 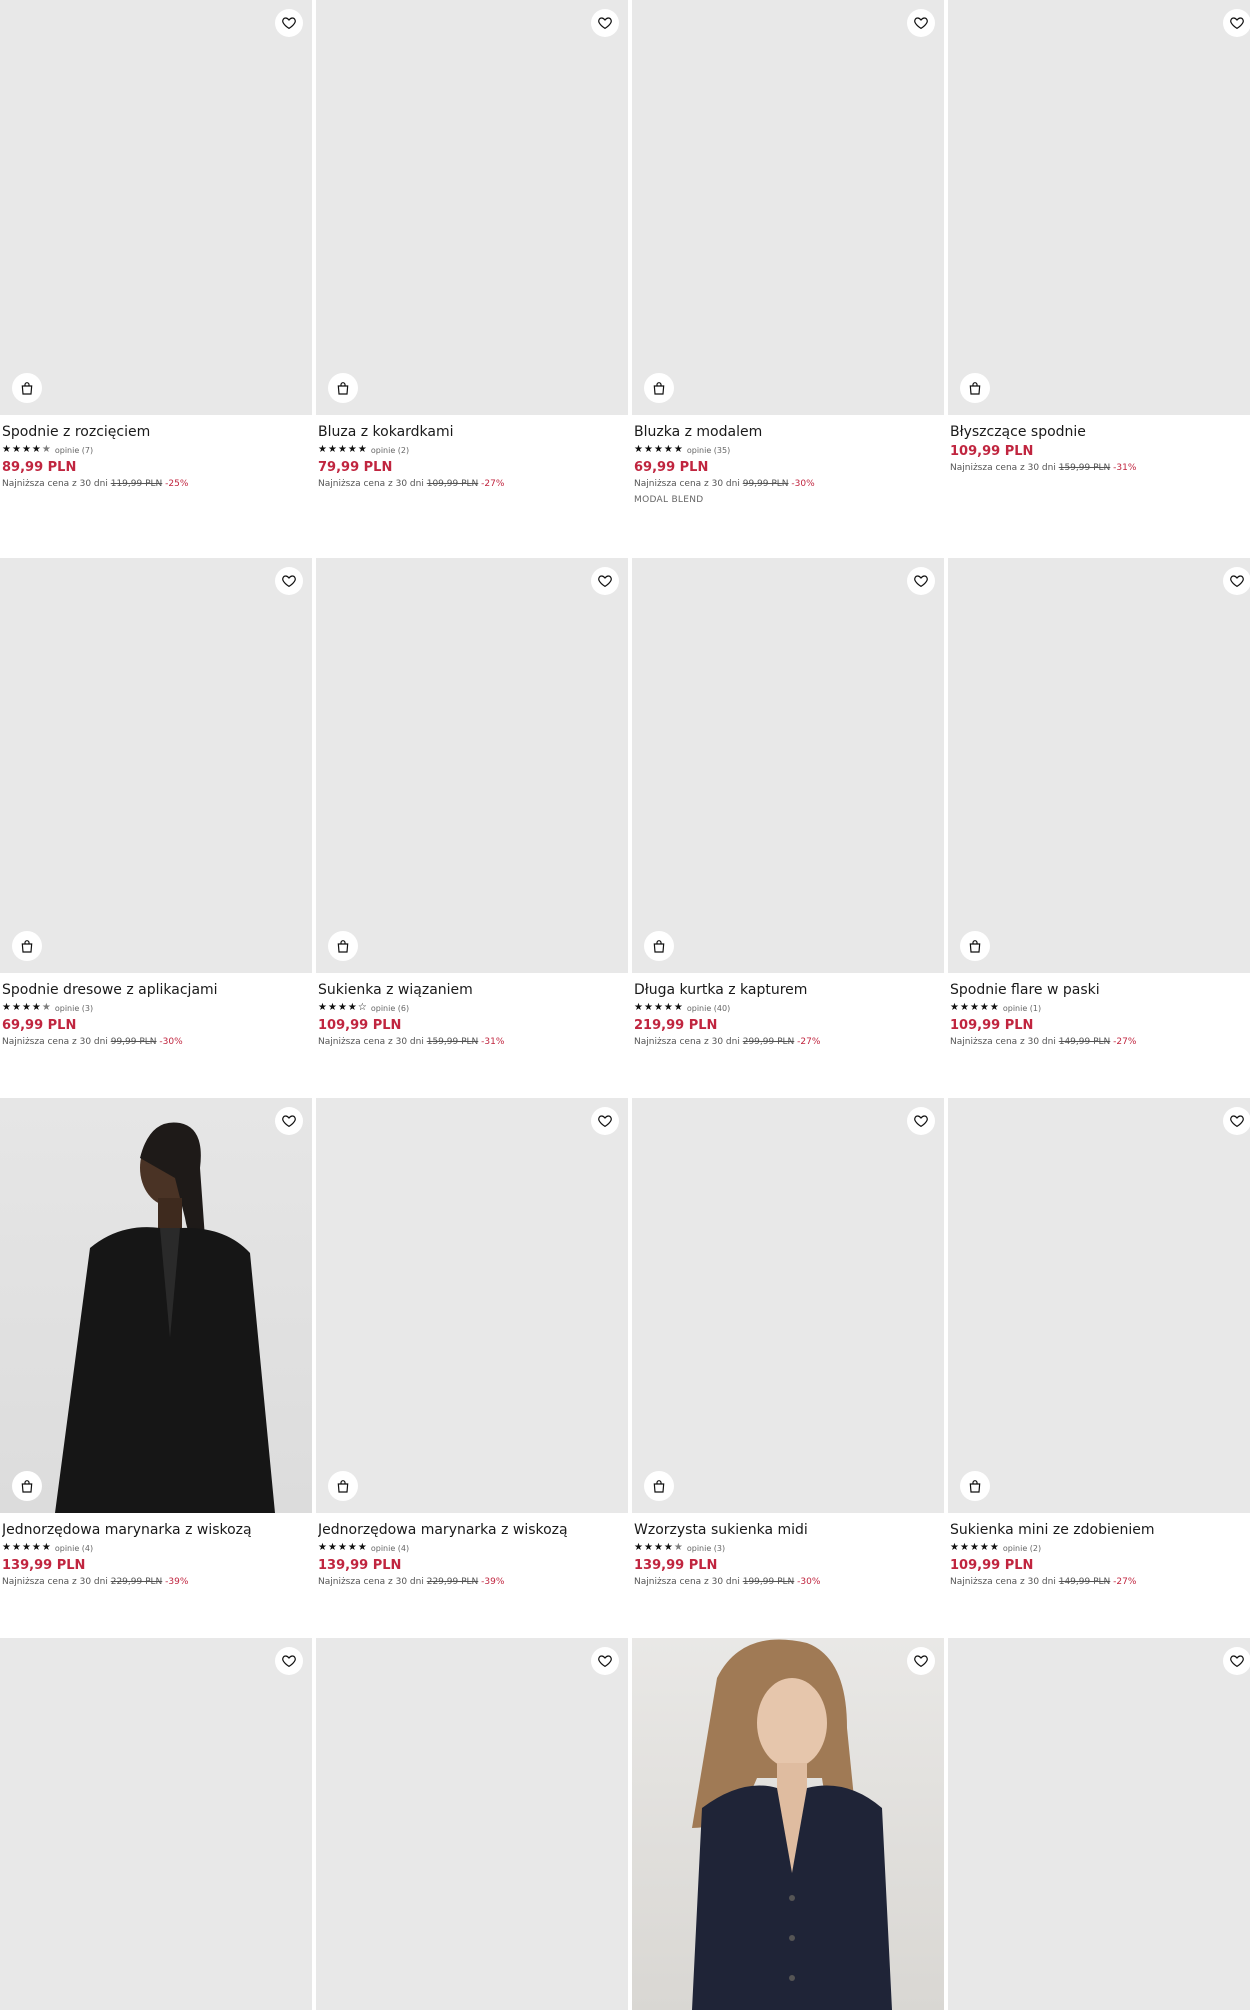 I want to click on discount-badge: -27%, so click(x=1125, y=1042).